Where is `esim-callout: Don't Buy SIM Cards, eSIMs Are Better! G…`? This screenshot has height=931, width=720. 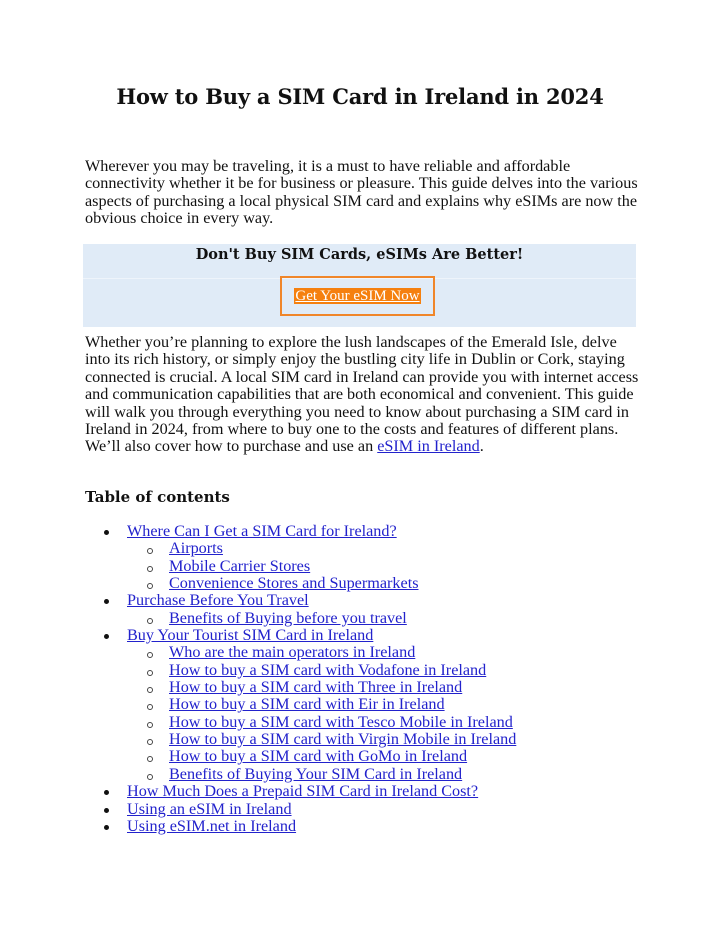 esim-callout: Don't Buy SIM Cards, eSIMs Are Better! G… is located at coordinates (359, 285).